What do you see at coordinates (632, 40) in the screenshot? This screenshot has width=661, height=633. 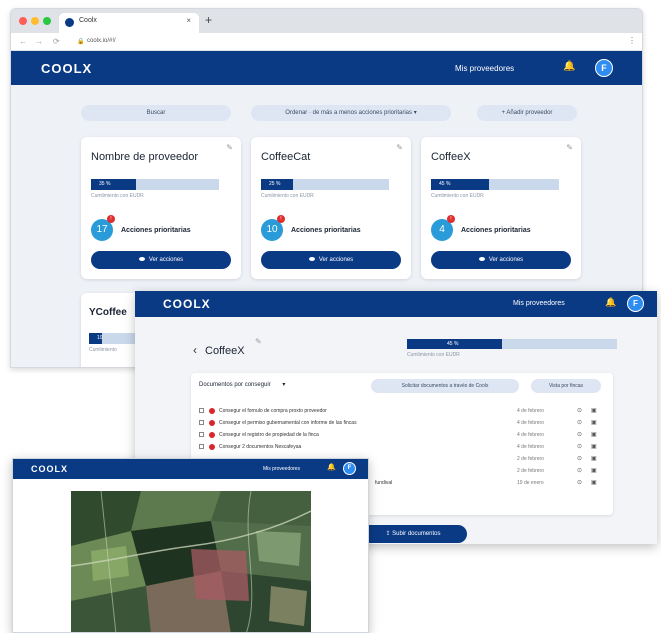 I see `browser-menu-icon: ⋮` at bounding box center [632, 40].